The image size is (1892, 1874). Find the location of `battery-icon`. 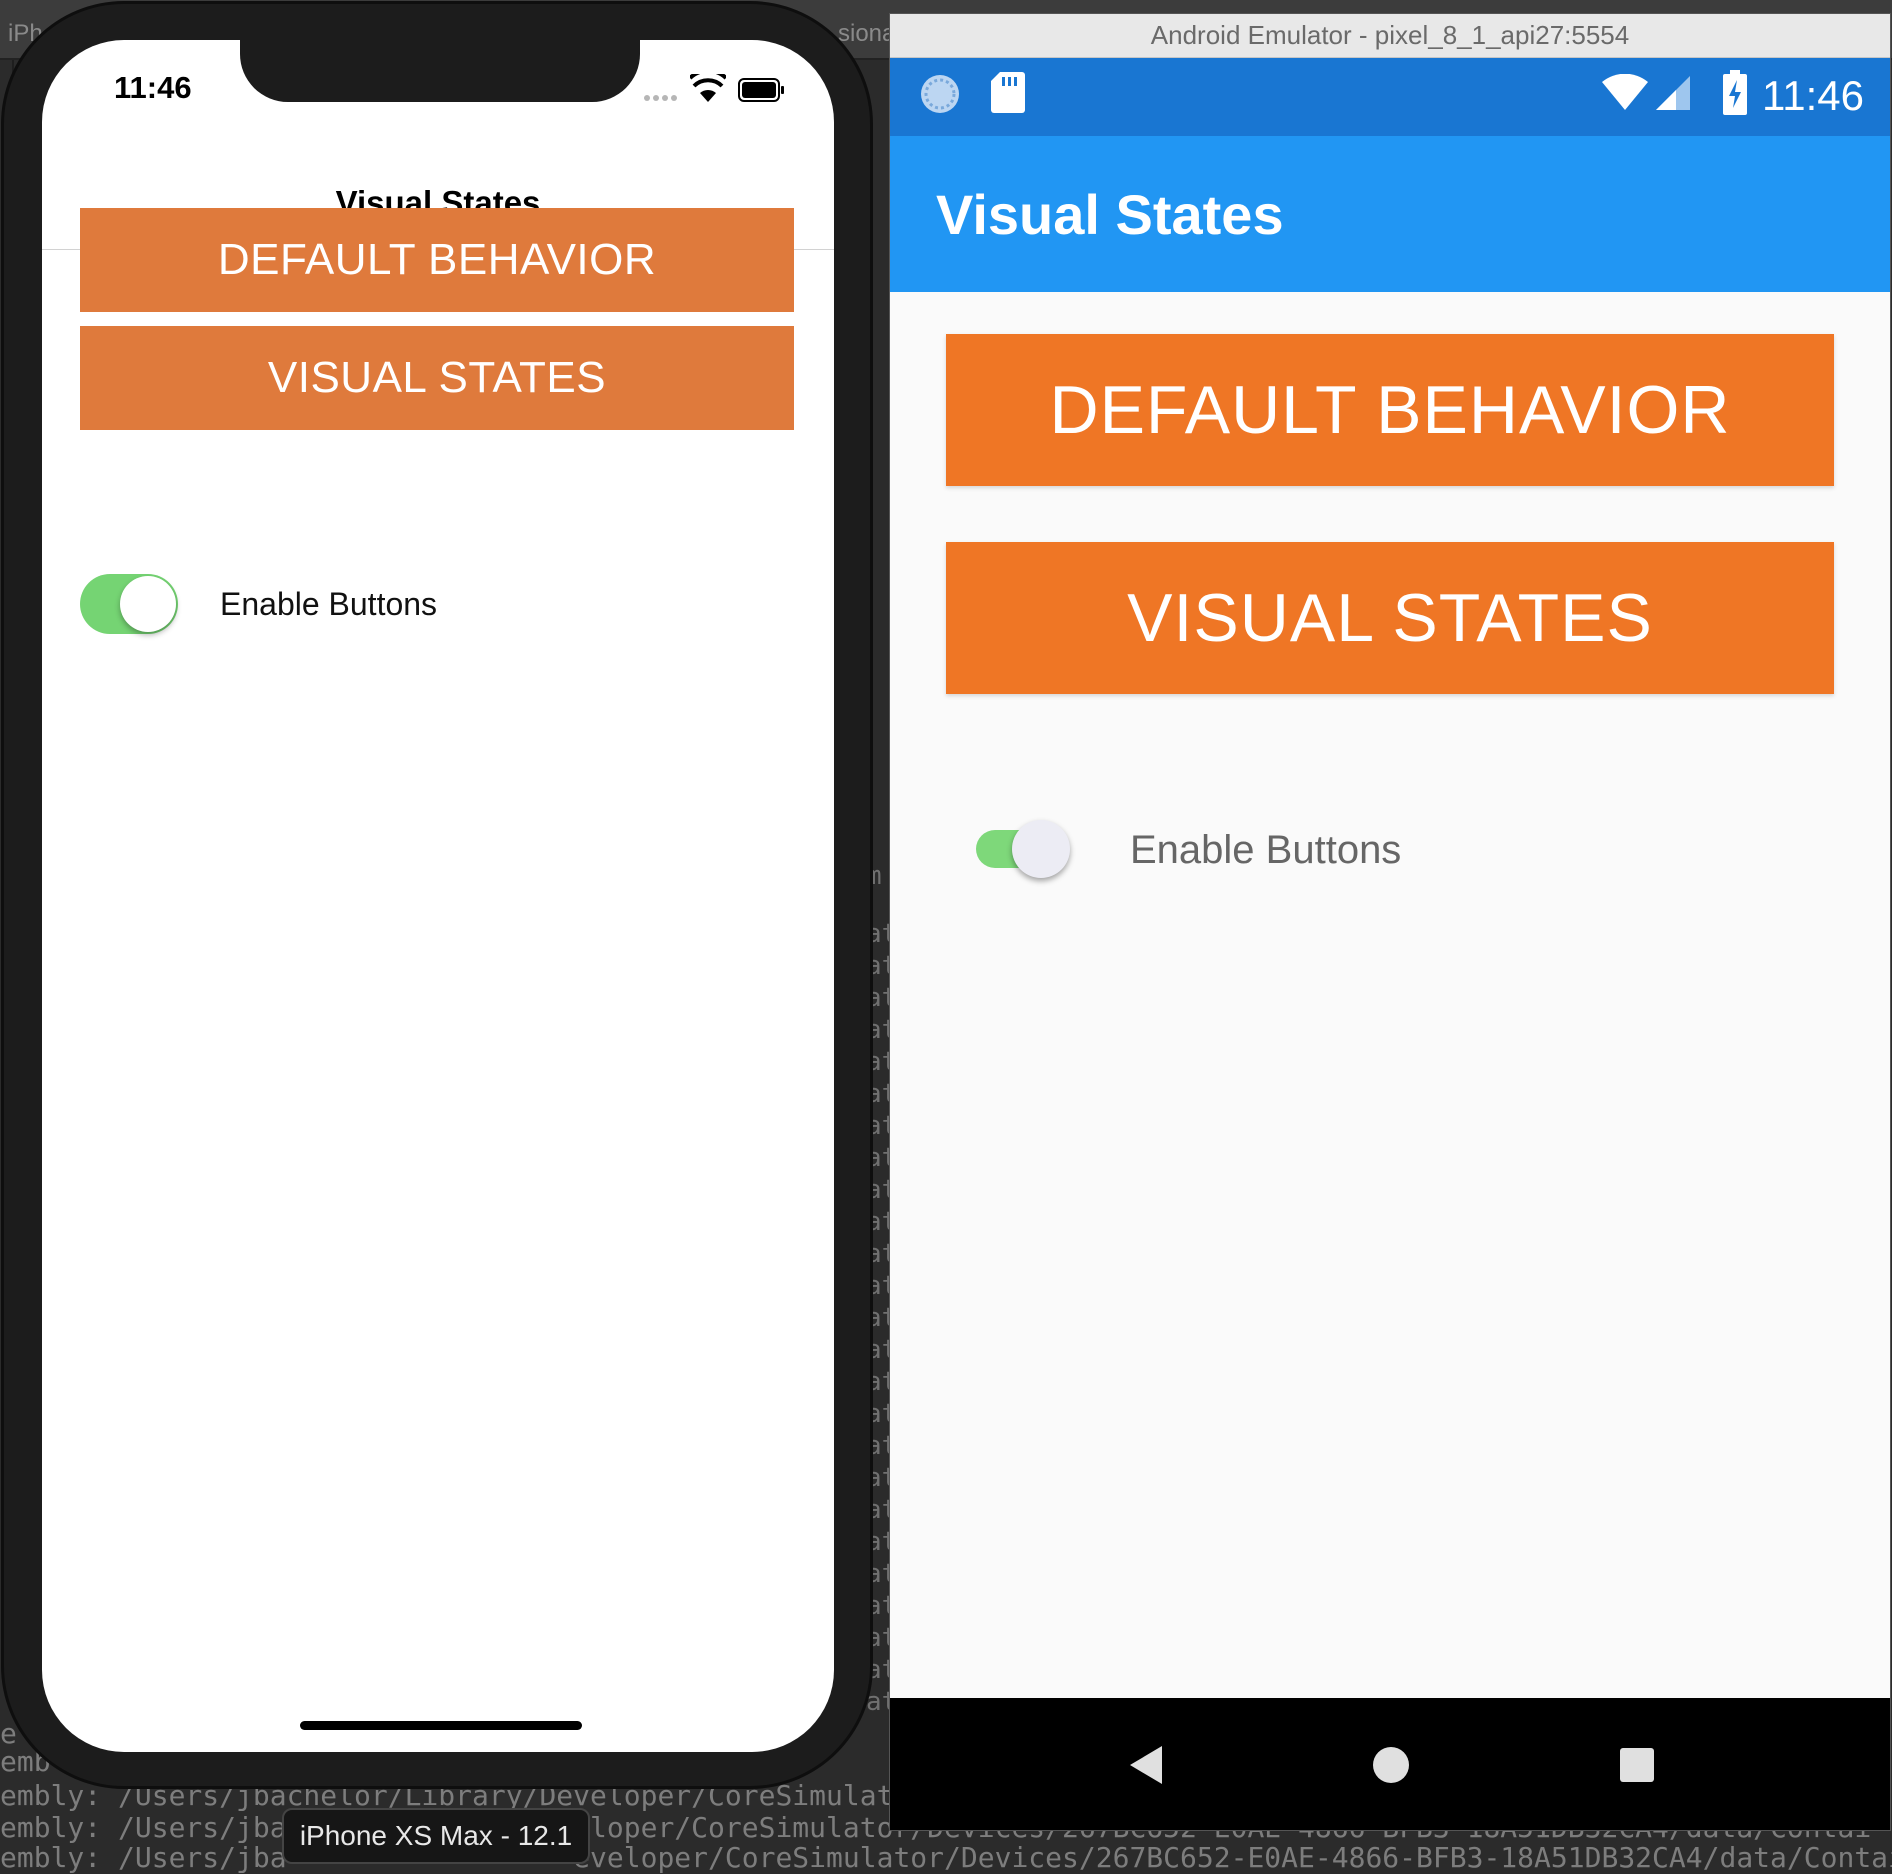

battery-icon is located at coordinates (761, 90).